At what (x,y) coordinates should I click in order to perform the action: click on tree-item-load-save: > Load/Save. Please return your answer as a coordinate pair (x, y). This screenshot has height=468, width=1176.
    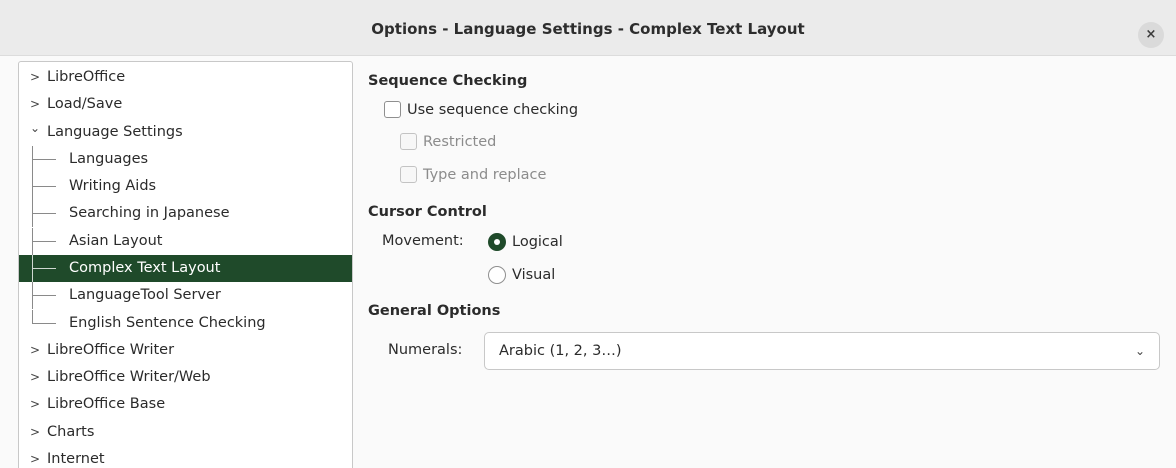
    Looking at the image, I should click on (185, 104).